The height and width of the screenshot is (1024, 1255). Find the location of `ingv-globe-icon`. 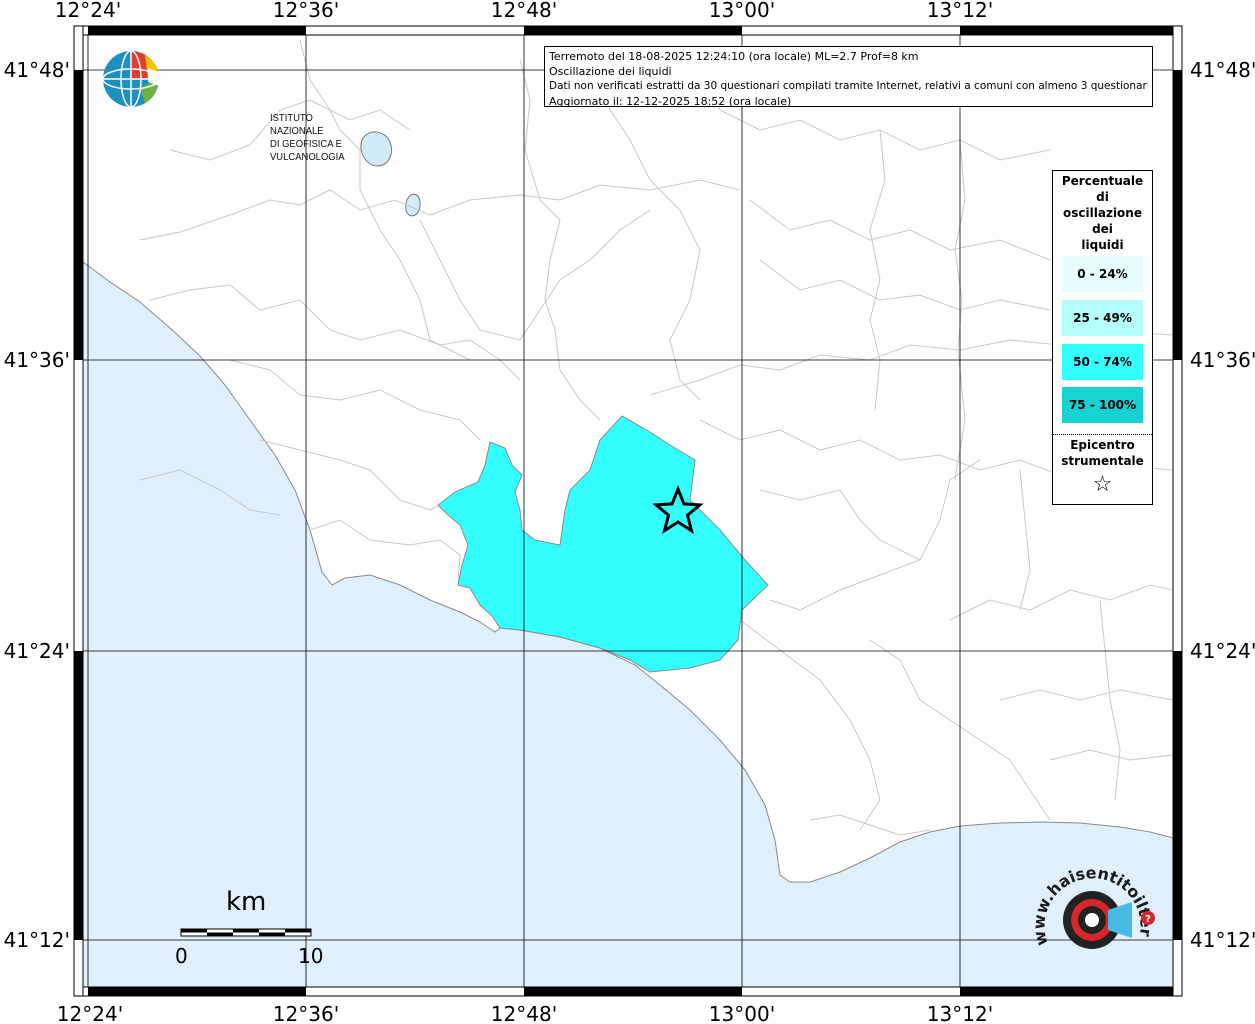

ingv-globe-icon is located at coordinates (131, 79).